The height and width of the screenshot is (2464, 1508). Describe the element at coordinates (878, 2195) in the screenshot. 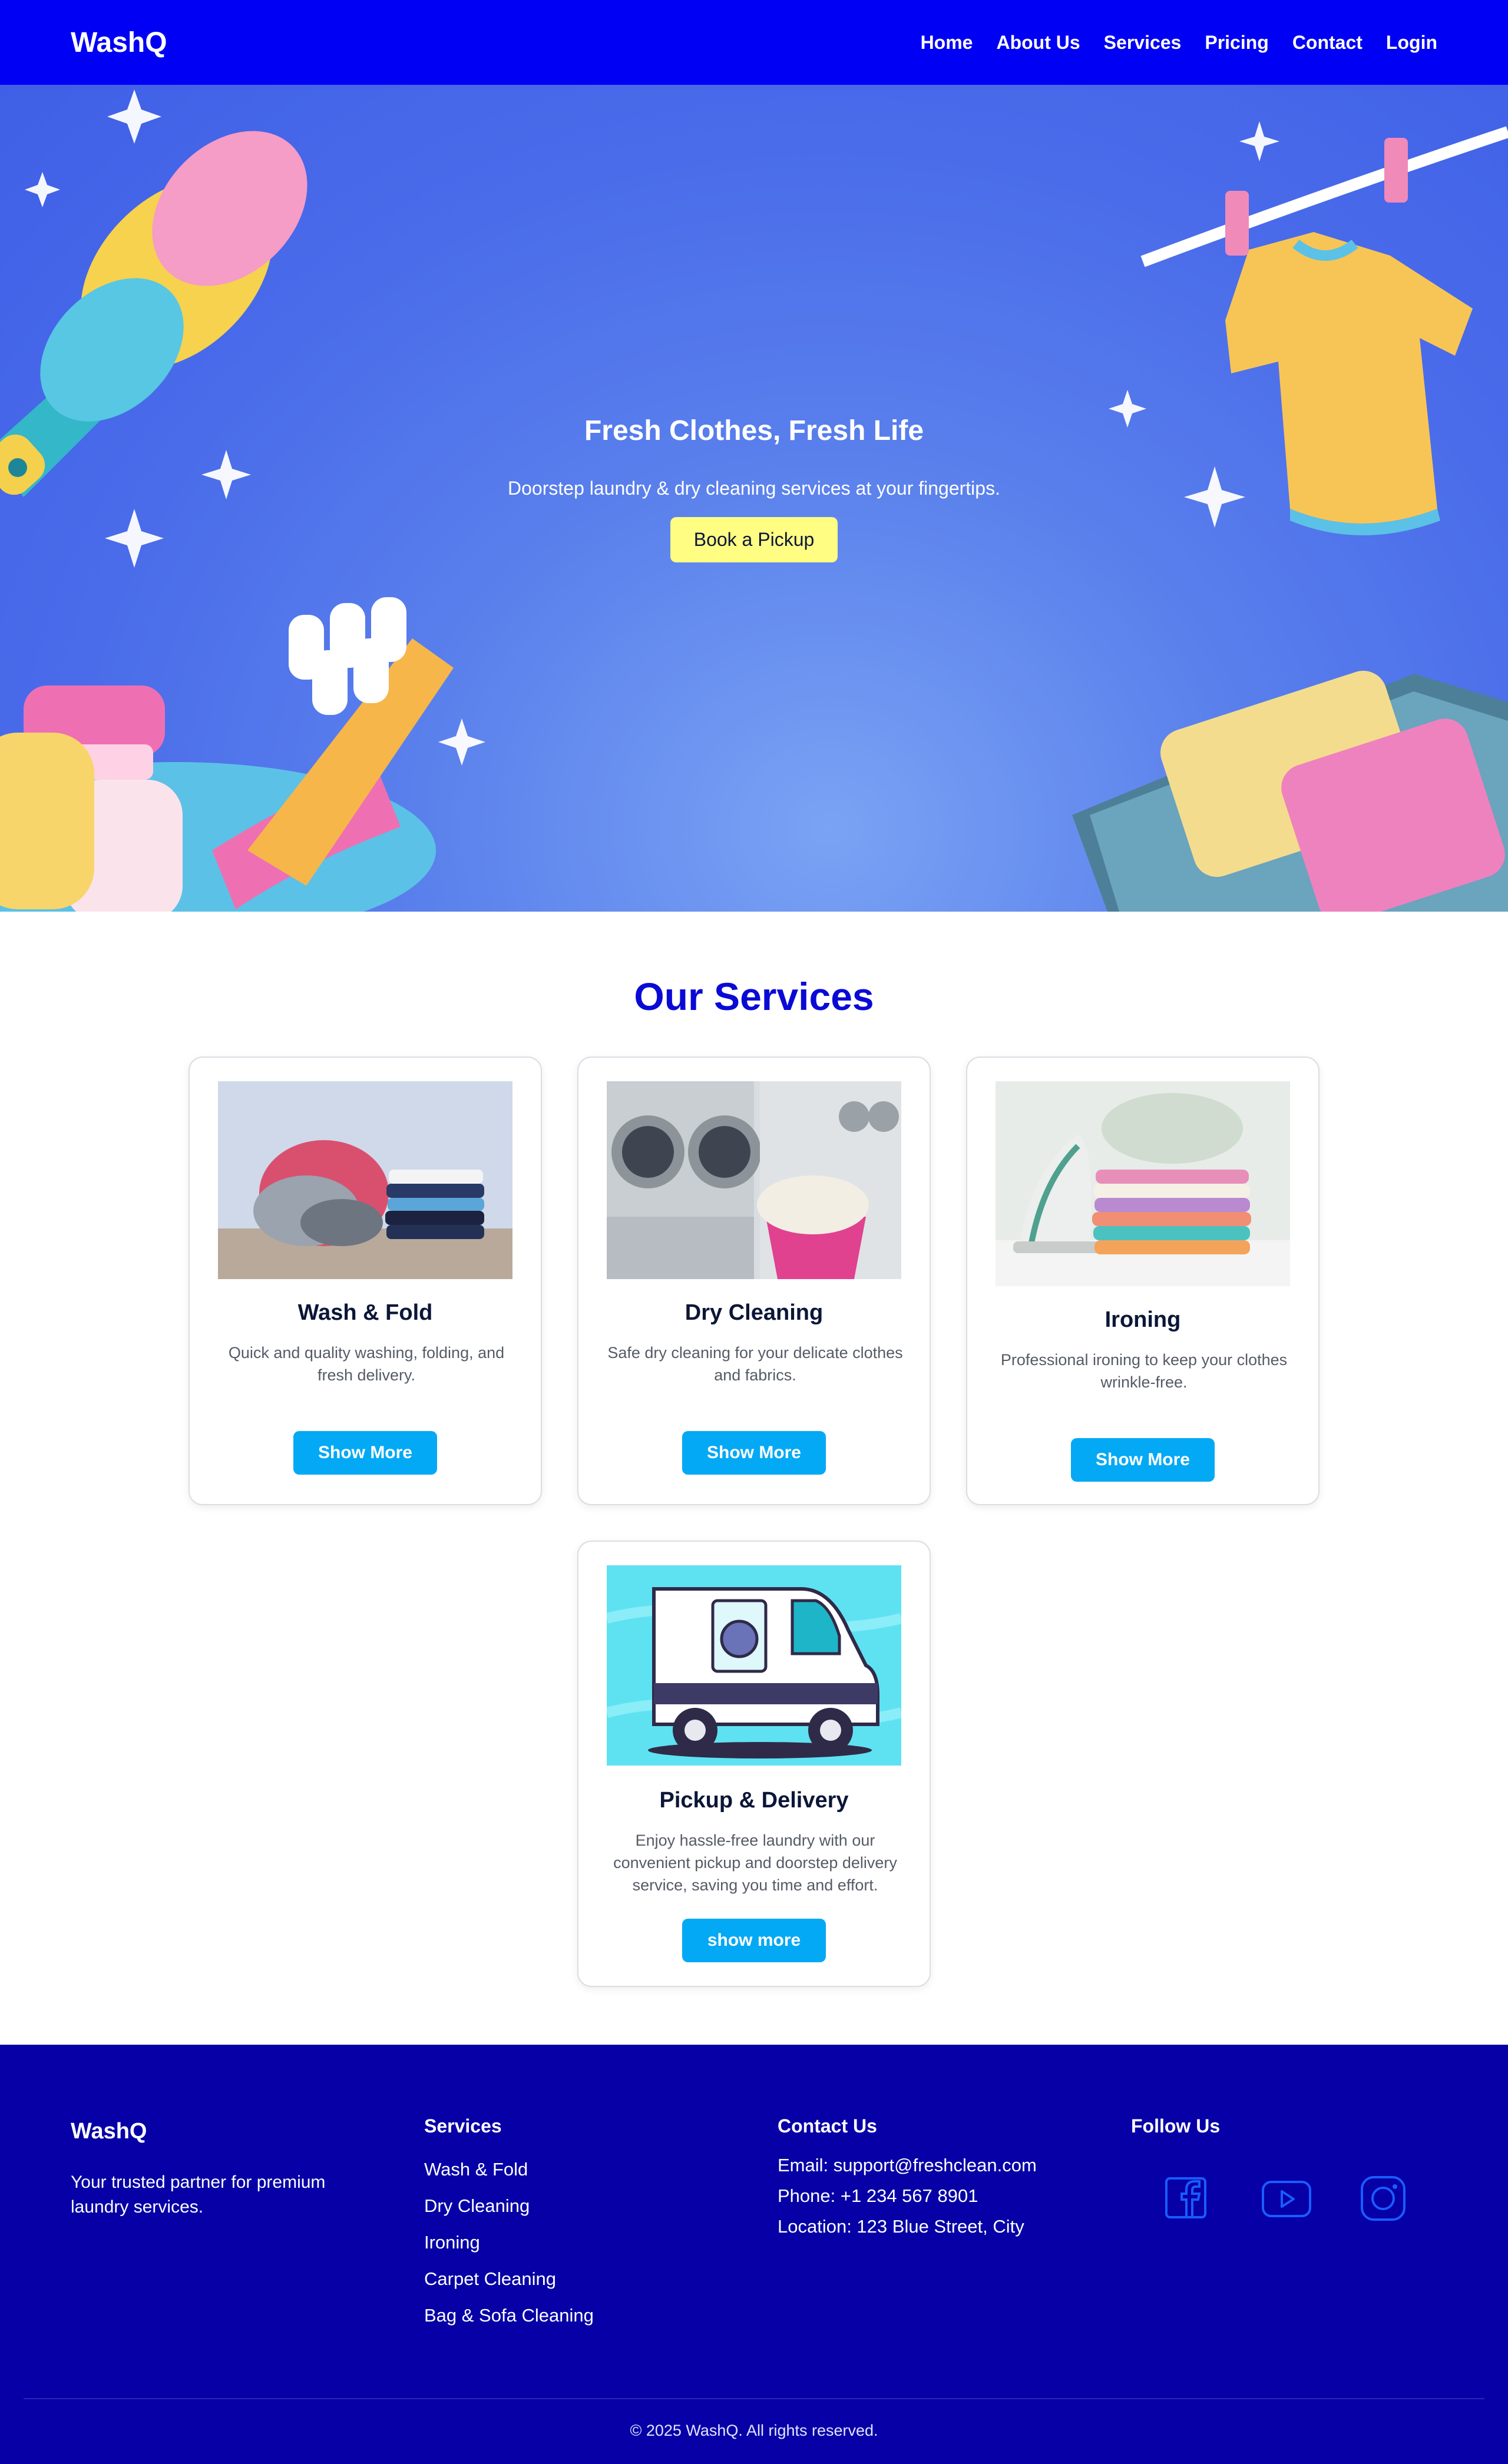

I see `contact-phone: Phone: +1 234 567 8901` at that location.